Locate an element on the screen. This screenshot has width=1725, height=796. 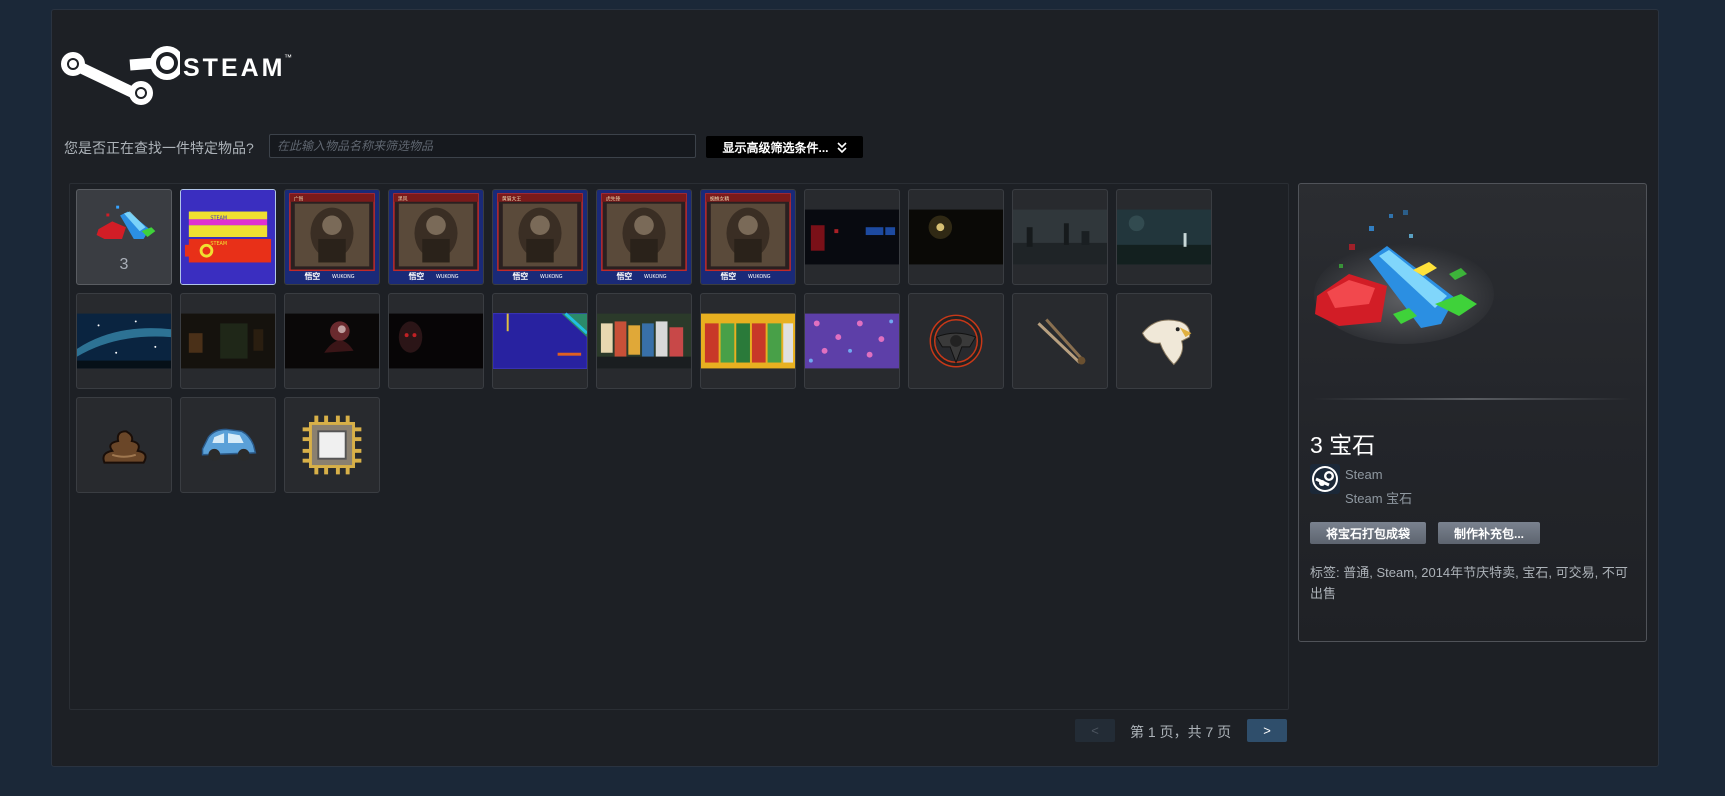
tongs-icon is located at coordinates (1061, 341).